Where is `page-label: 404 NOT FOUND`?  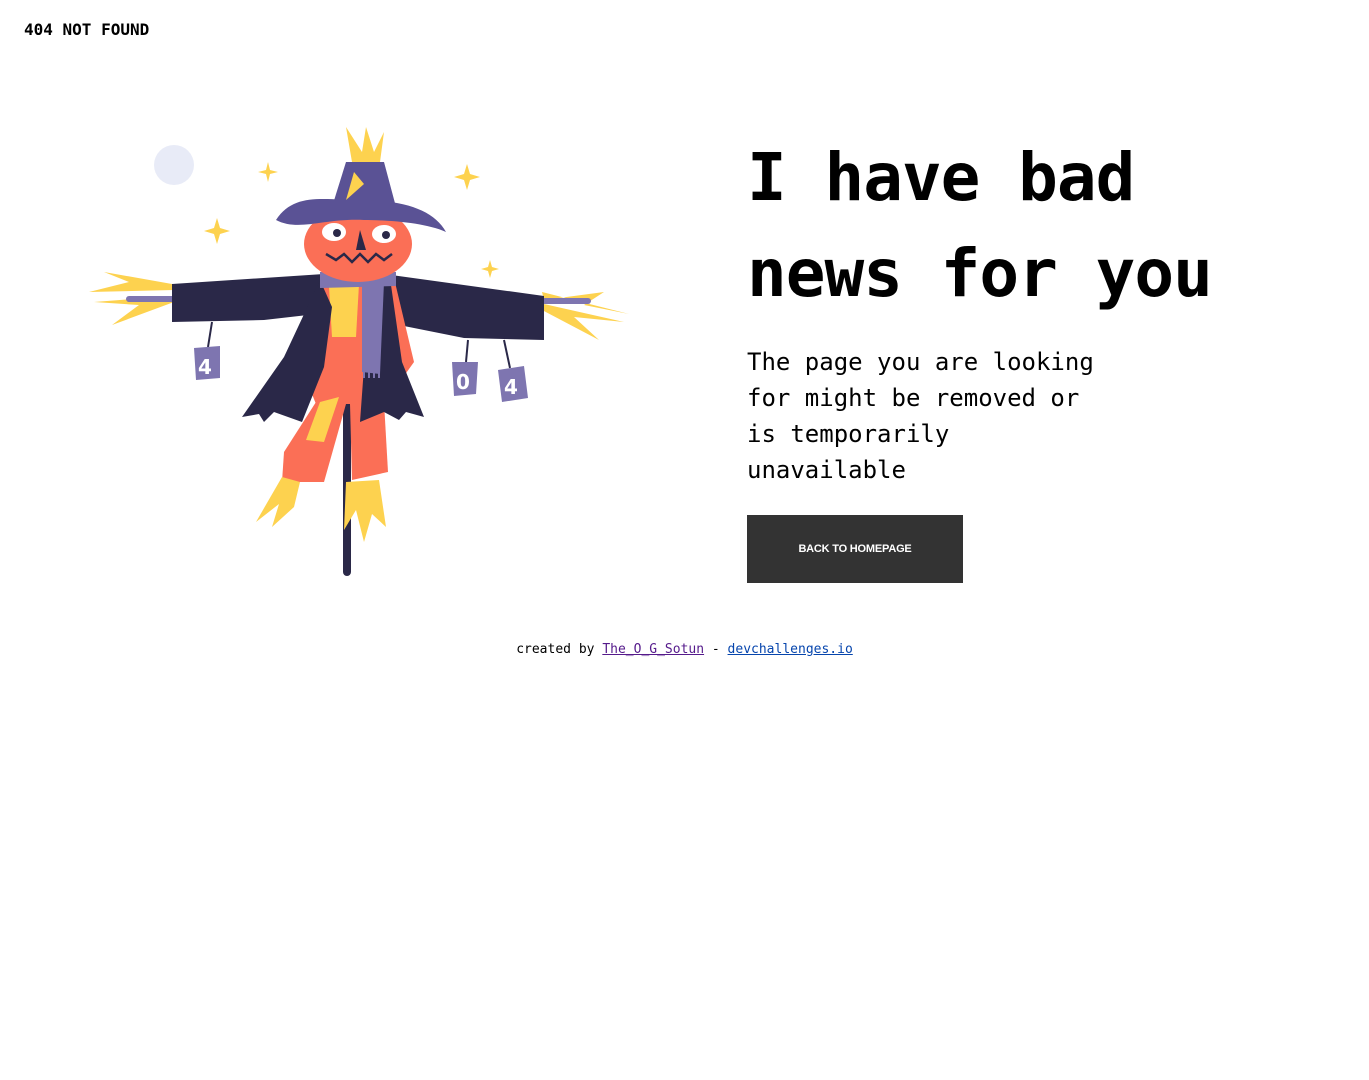
page-label: 404 NOT FOUND is located at coordinates (87, 29).